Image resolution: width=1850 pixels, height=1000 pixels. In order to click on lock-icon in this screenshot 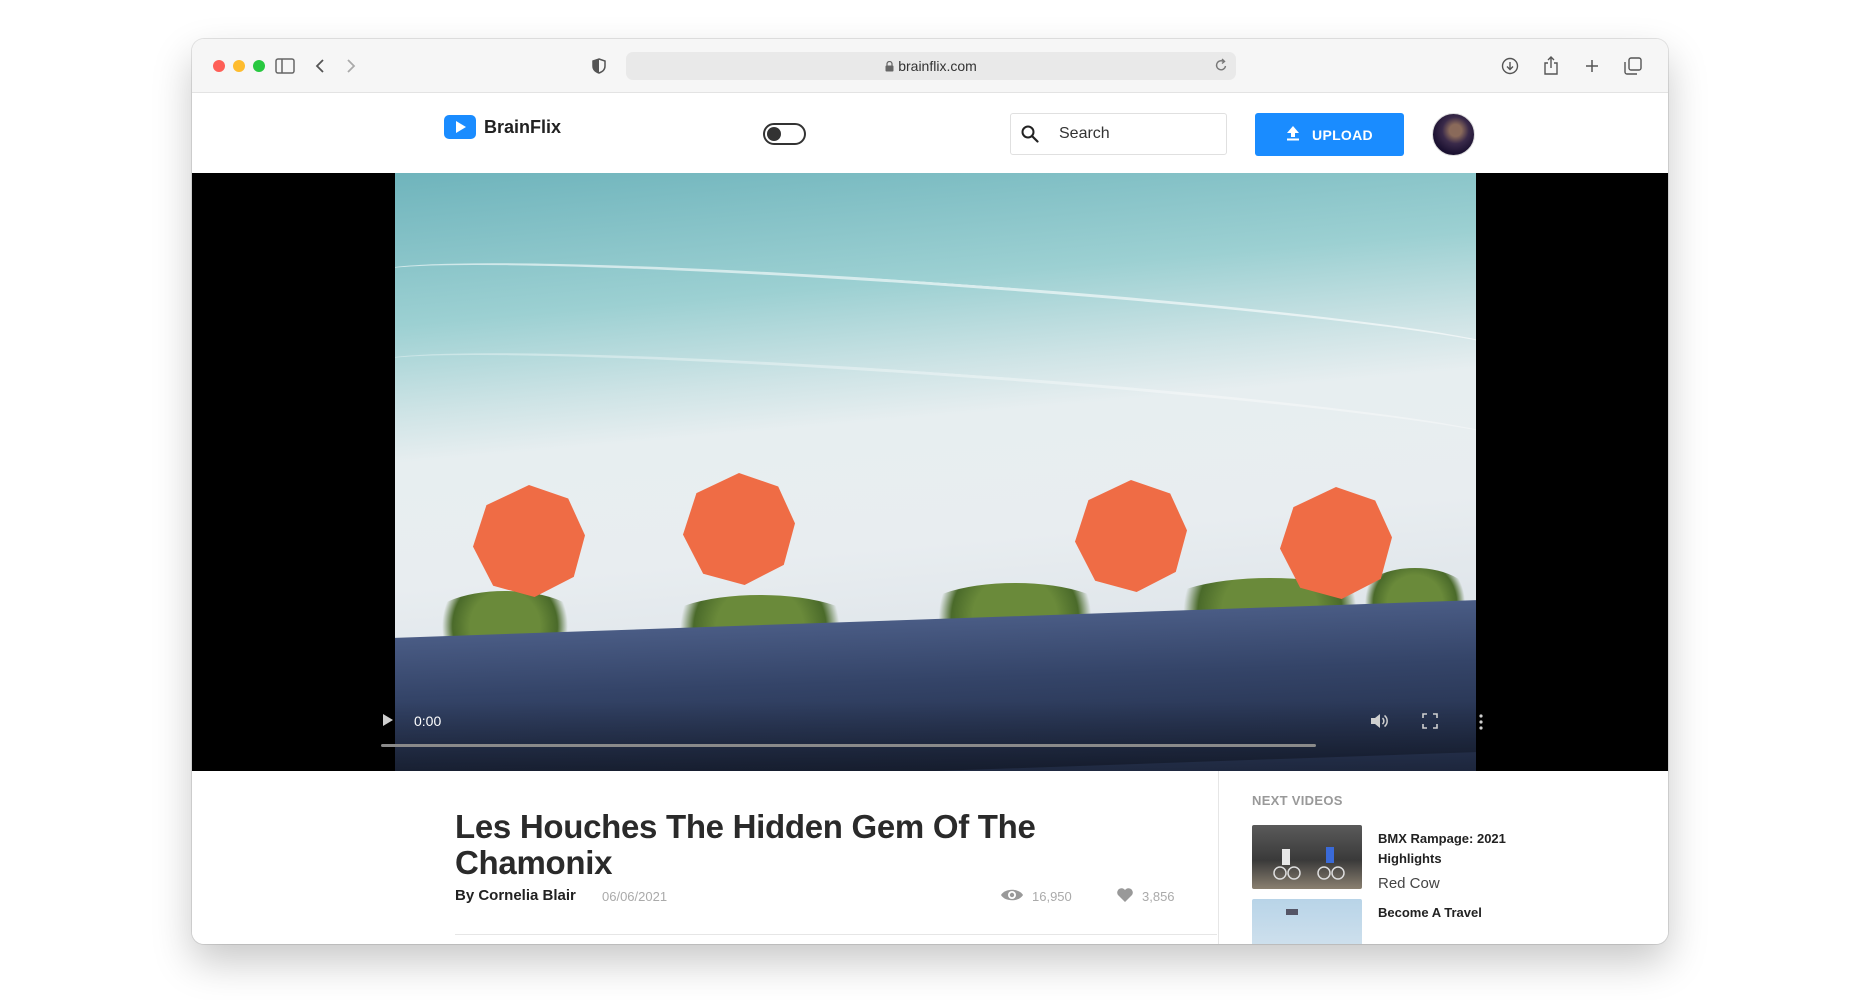, I will do `click(889, 67)`.